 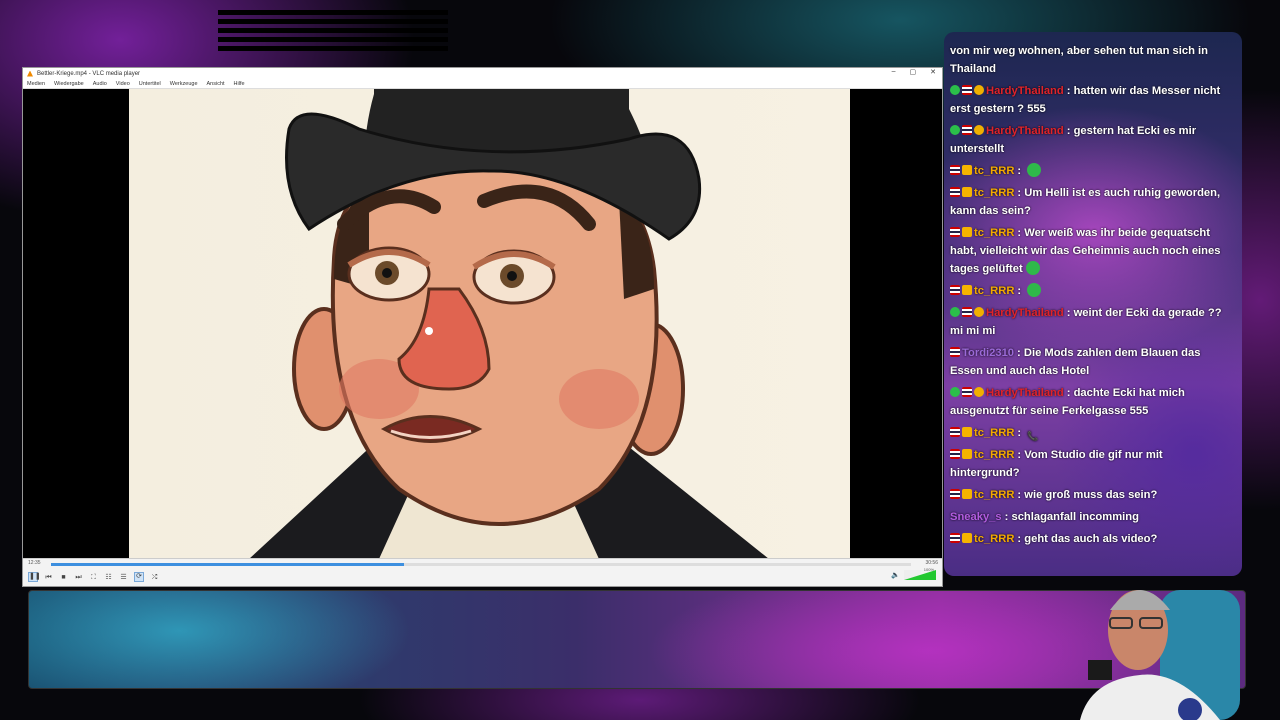 What do you see at coordinates (93, 577) in the screenshot?
I see `fullscreen-icon: ⛶` at bounding box center [93, 577].